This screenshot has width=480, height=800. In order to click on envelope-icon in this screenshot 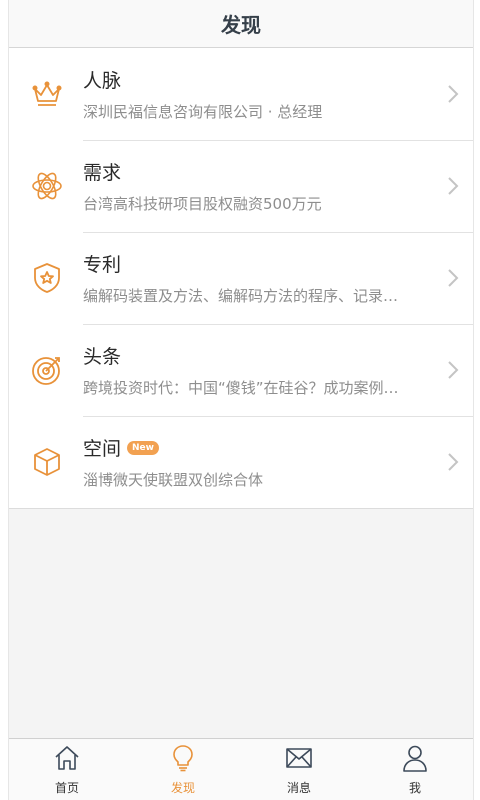, I will do `click(299, 760)`.